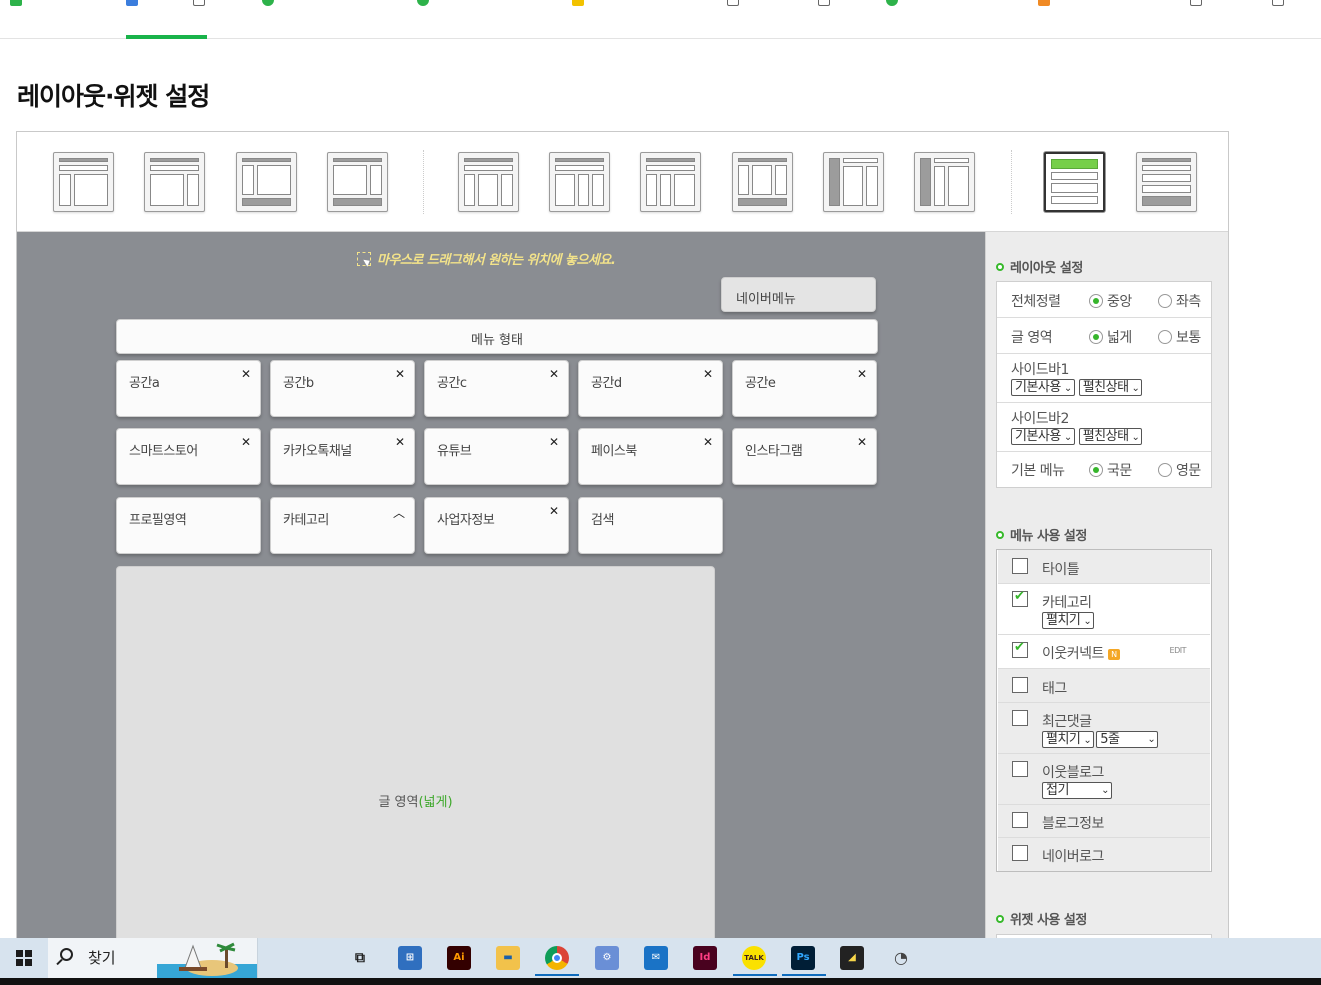 Image resolution: width=1321 pixels, height=985 pixels. What do you see at coordinates (1020, 853) in the screenshot?
I see `naver-log-checkbox` at bounding box center [1020, 853].